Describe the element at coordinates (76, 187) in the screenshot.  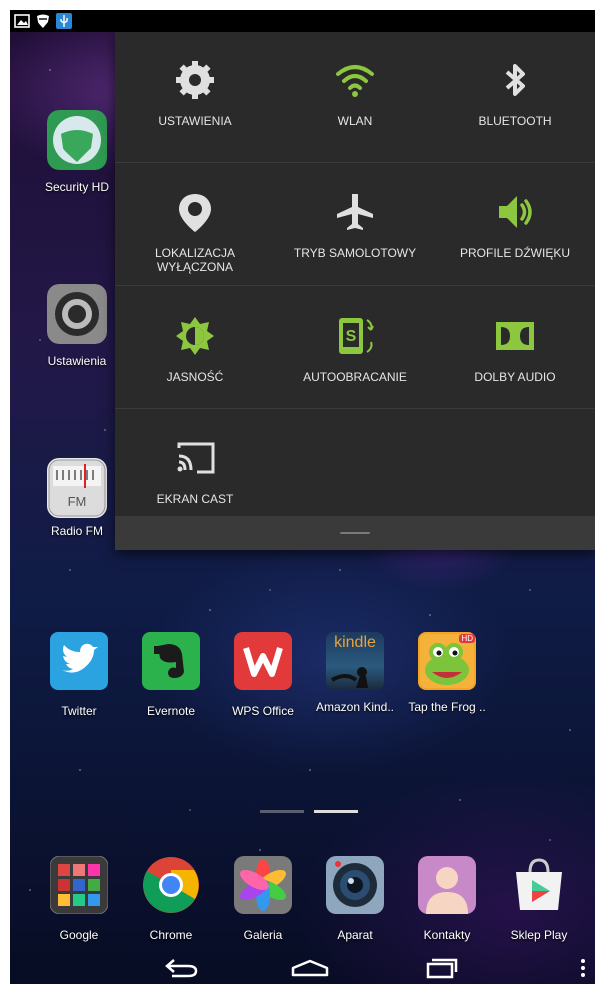
I see `app-label: Security HD` at that location.